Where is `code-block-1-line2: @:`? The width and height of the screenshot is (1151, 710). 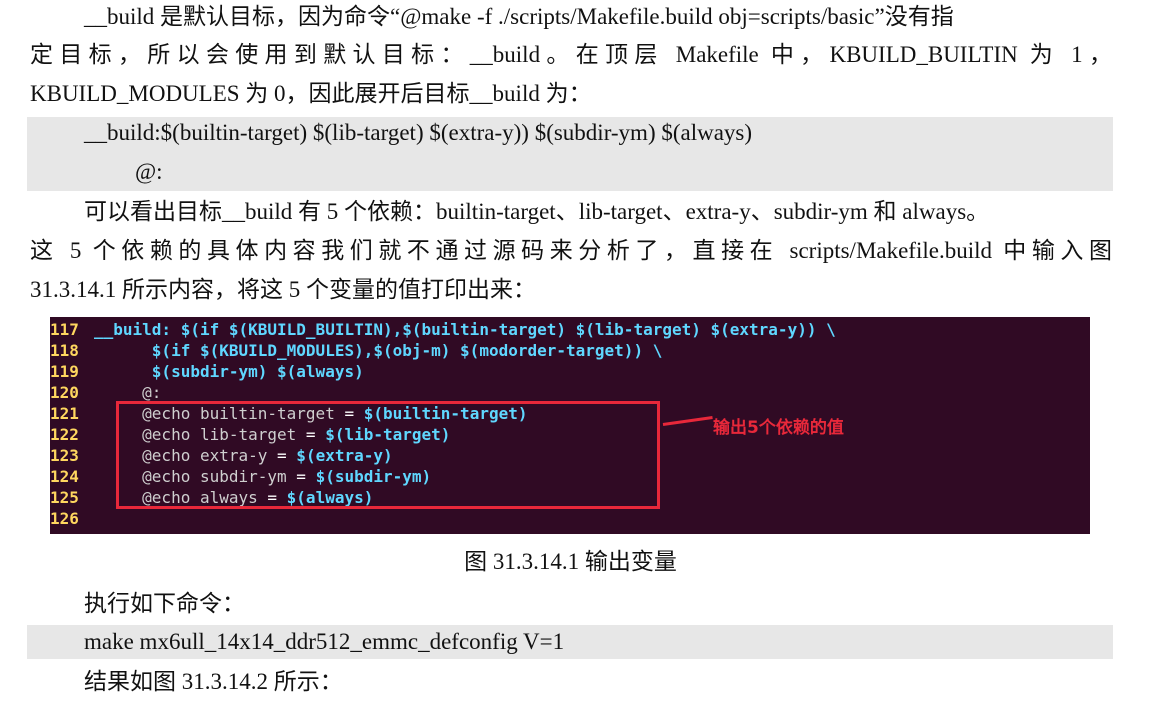
code-block-1-line2: @: is located at coordinates (149, 171).